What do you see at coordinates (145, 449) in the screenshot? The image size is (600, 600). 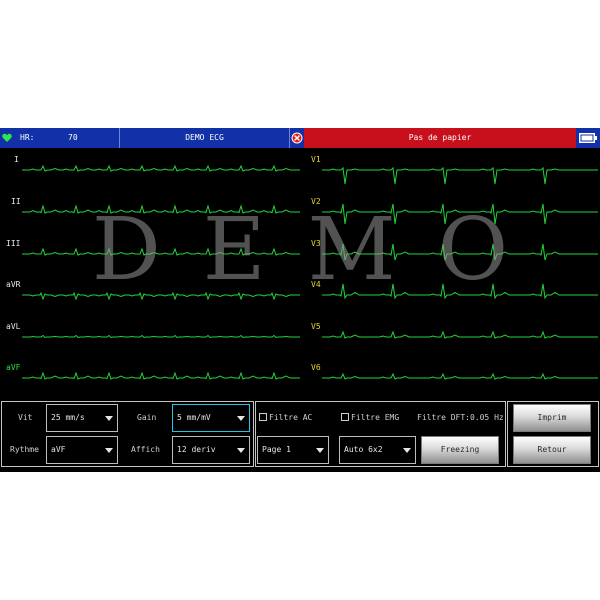 I see `display-label: Affich` at bounding box center [145, 449].